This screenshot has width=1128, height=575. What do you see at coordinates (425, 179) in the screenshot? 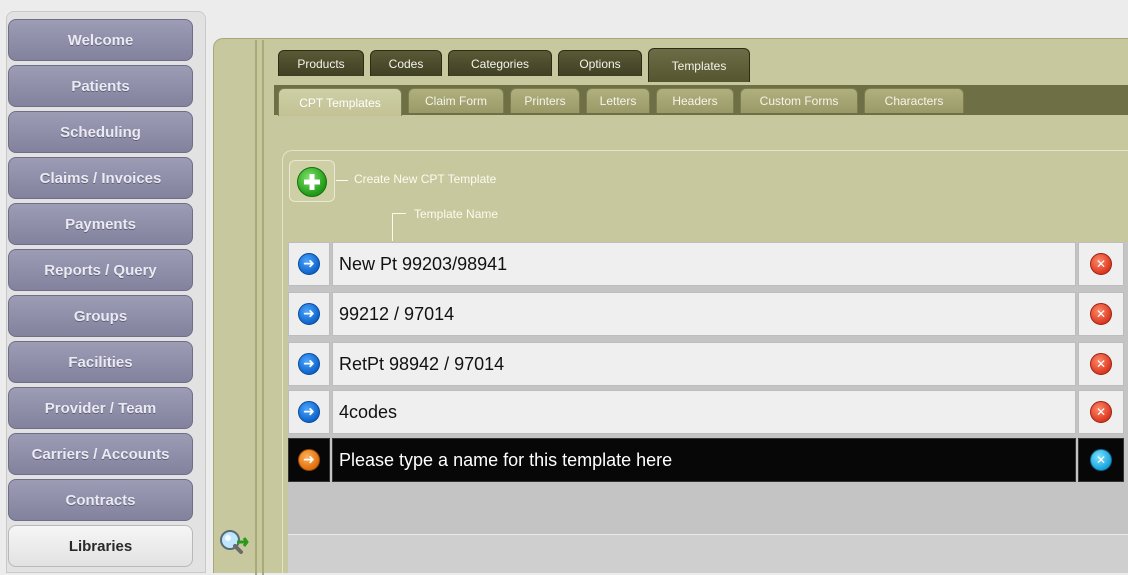
I see `create-template-label: Create New CPT Template` at bounding box center [425, 179].